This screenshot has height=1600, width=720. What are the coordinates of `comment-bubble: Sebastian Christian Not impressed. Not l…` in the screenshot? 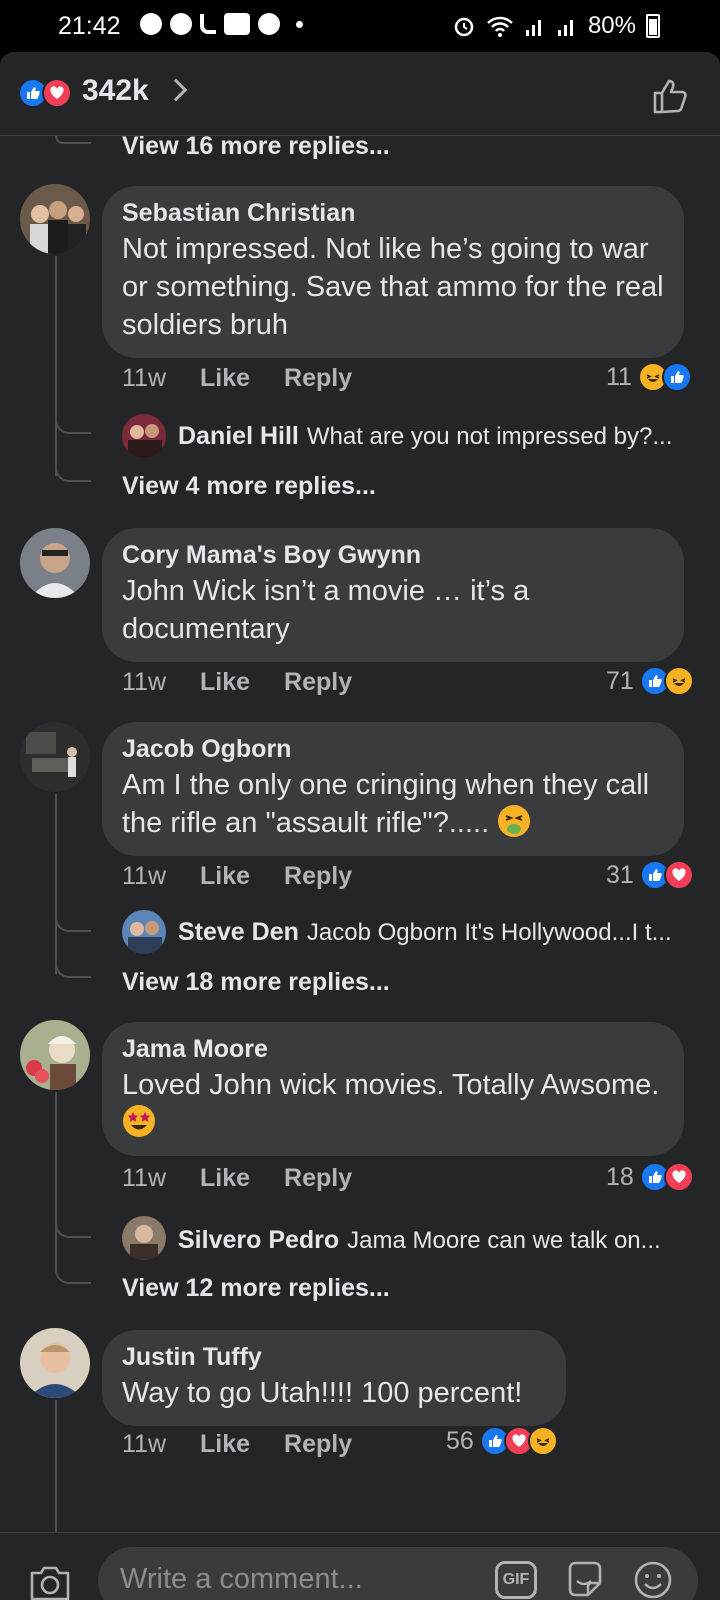 It's located at (393, 272).